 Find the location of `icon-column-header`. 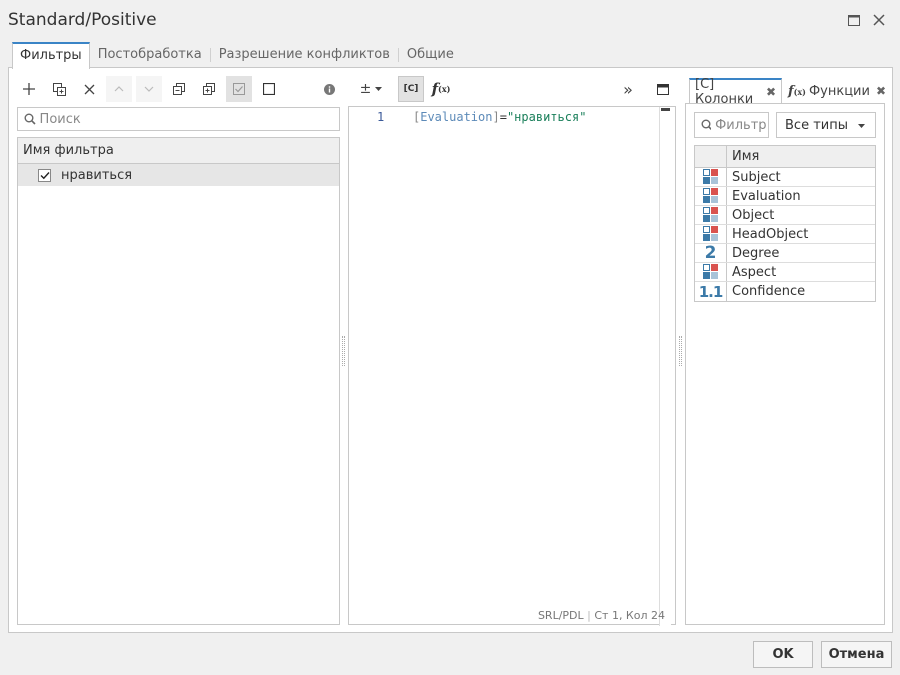

icon-column-header is located at coordinates (711, 156).